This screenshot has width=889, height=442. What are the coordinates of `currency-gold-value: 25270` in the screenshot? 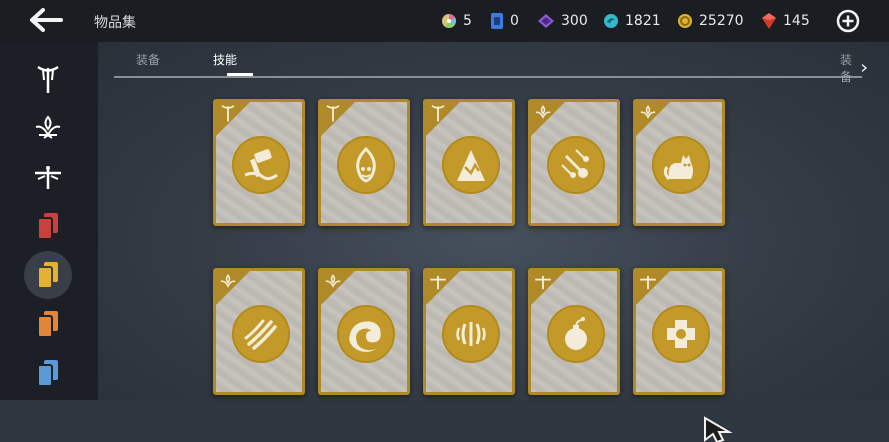 It's located at (721, 21).